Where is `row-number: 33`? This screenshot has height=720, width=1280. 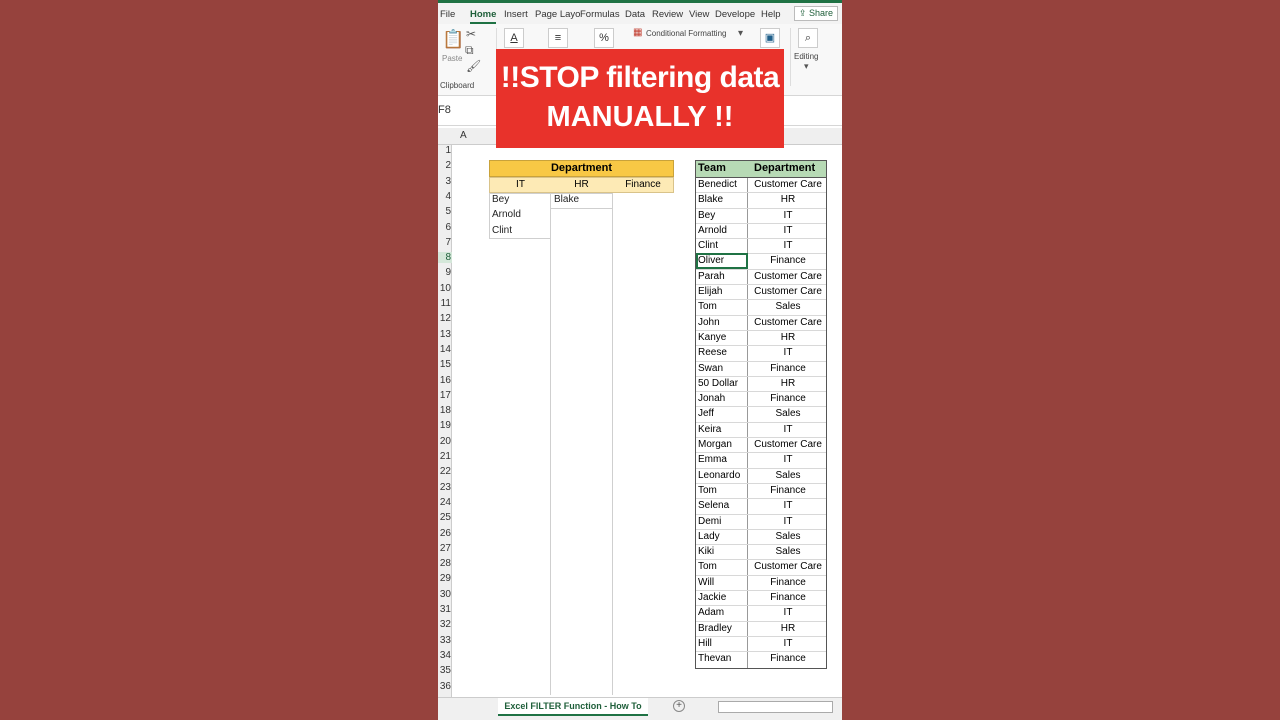 row-number: 33 is located at coordinates (445, 640).